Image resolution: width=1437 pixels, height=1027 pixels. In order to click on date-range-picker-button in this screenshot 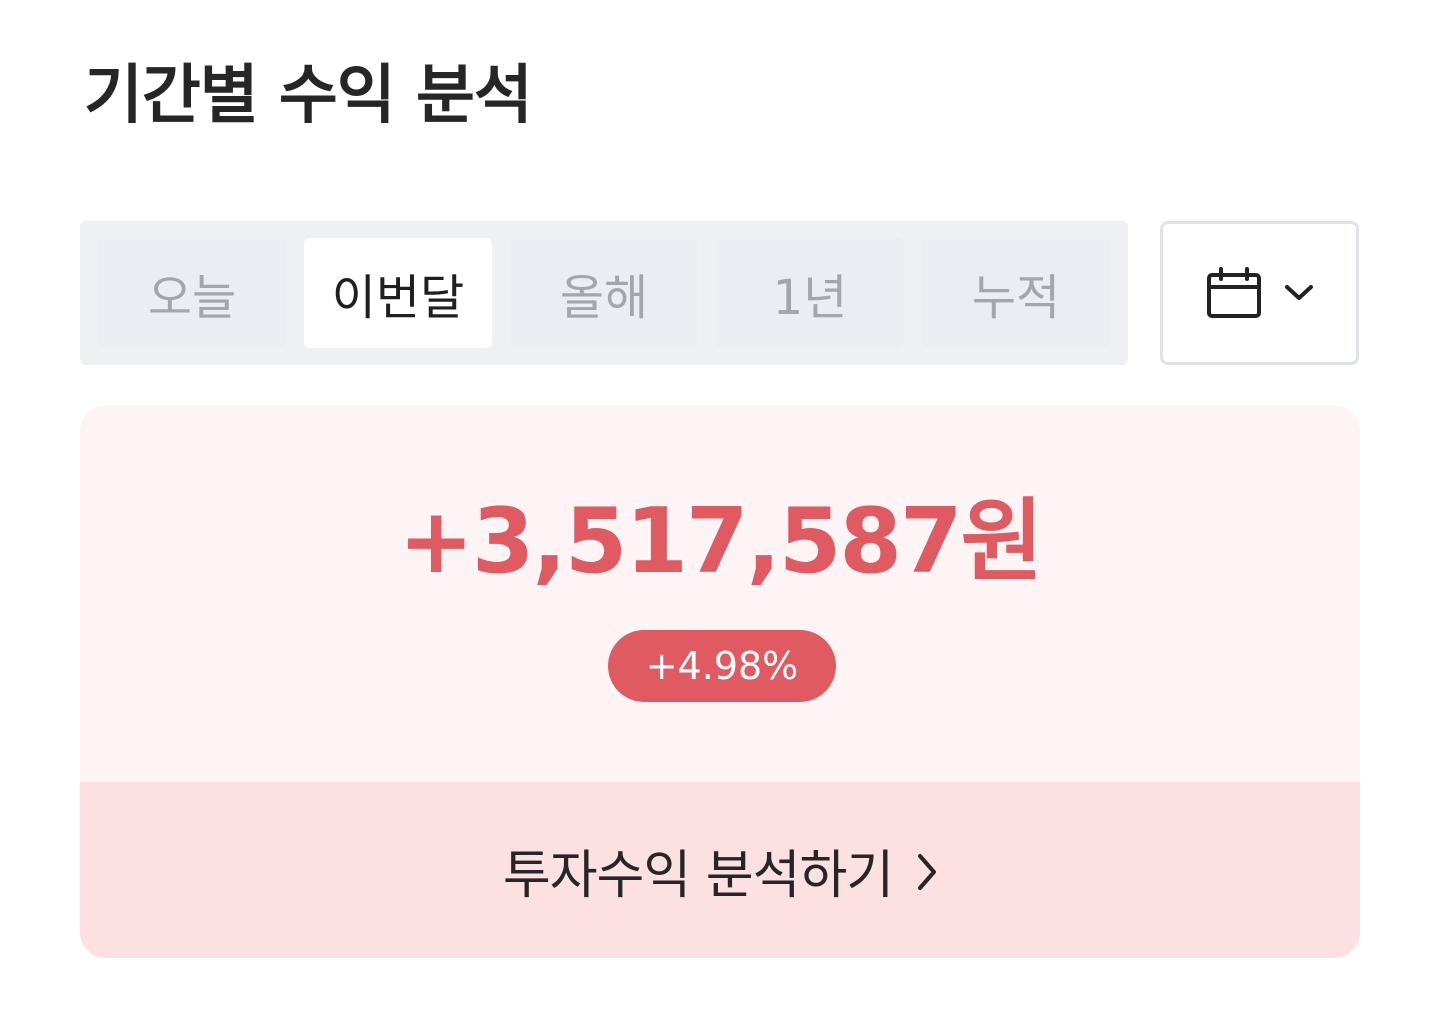, I will do `click(1259, 293)`.